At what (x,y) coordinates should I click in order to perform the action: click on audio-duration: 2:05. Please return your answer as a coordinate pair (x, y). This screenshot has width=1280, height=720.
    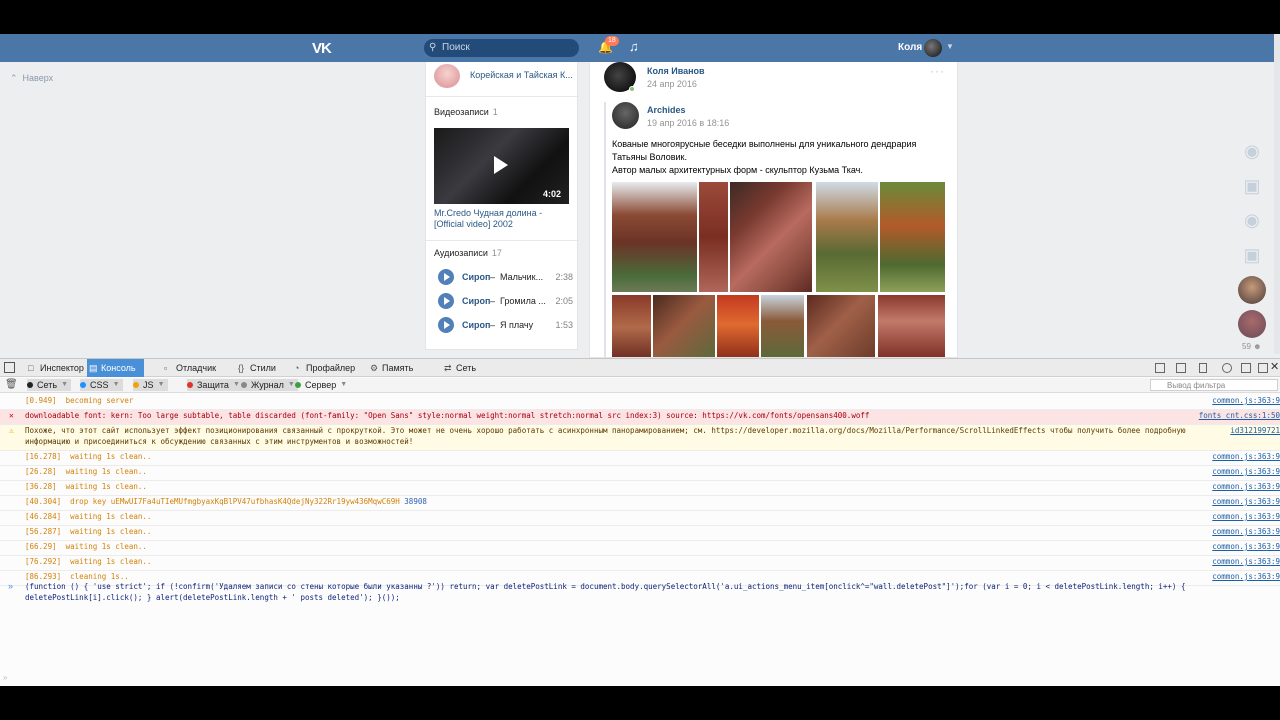
    Looking at the image, I should click on (564, 301).